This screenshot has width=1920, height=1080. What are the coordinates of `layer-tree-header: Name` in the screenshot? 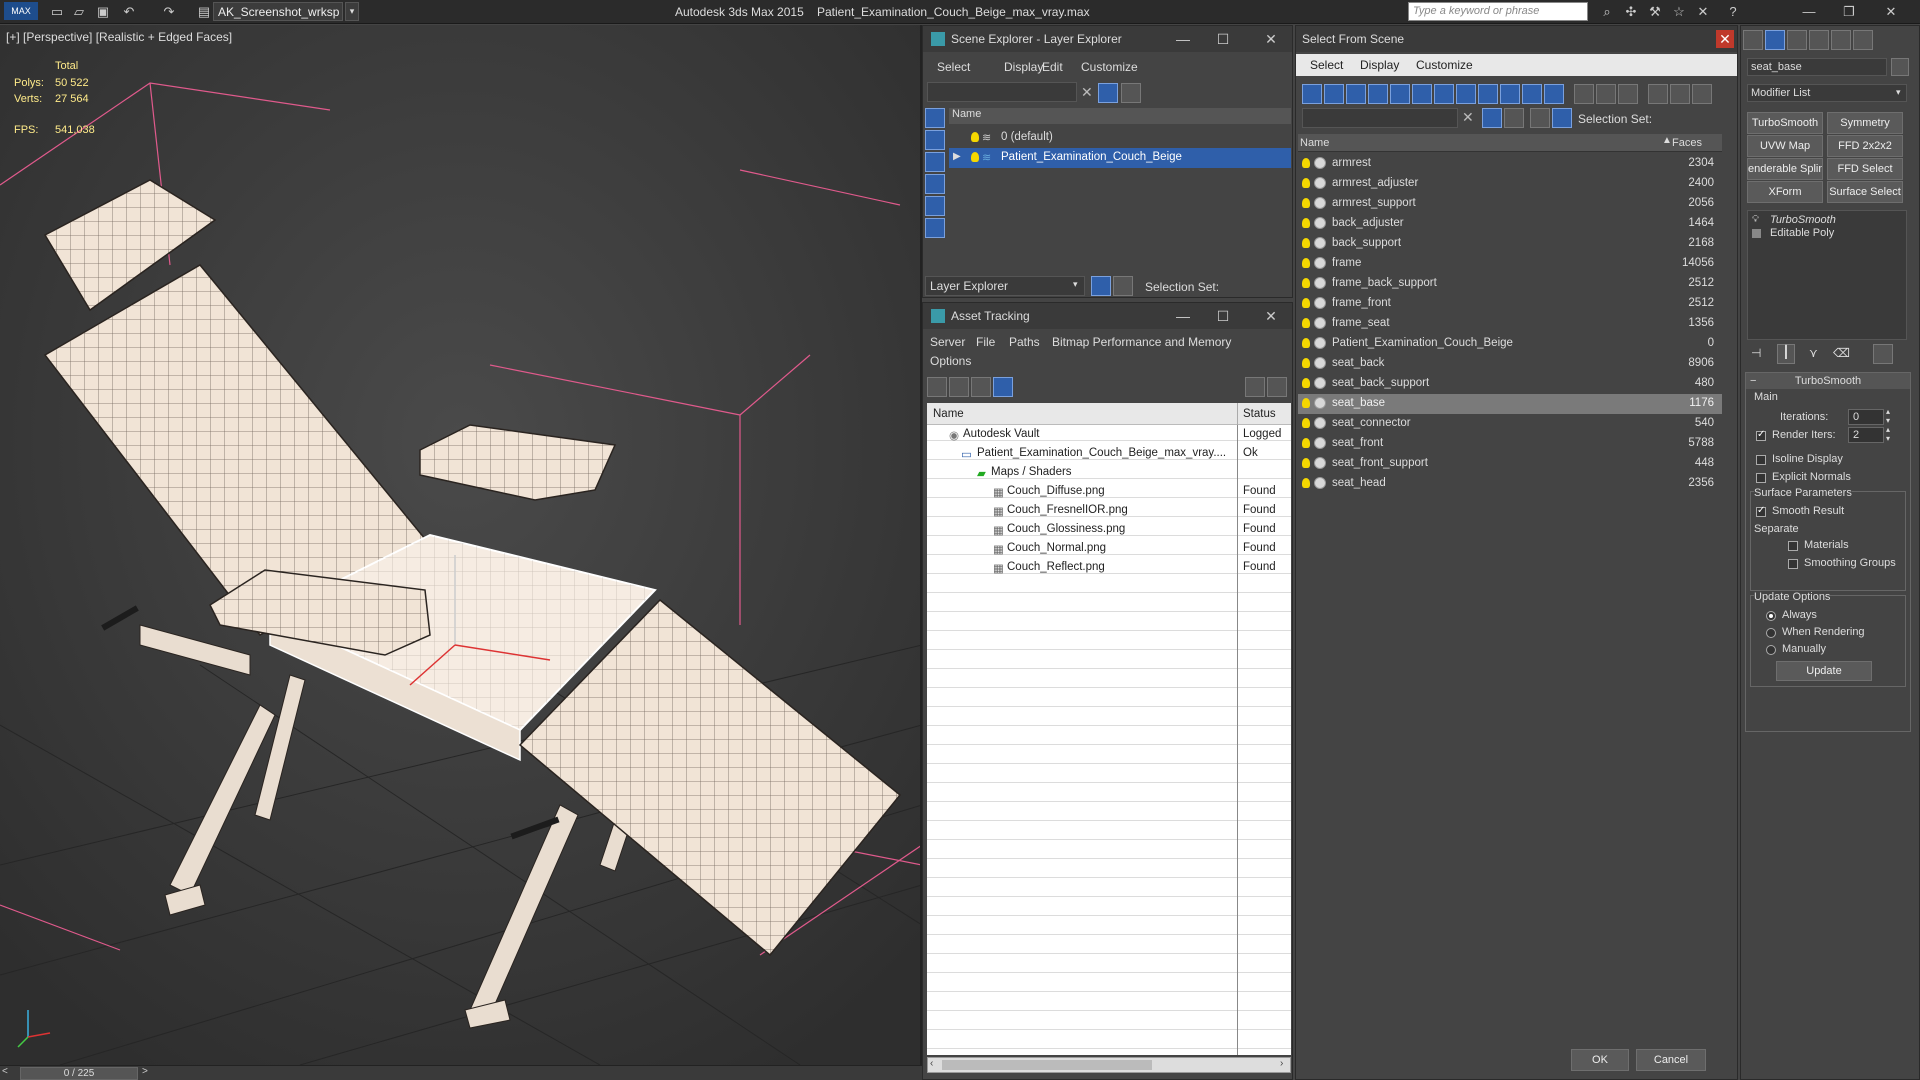 It's located at (1120, 116).